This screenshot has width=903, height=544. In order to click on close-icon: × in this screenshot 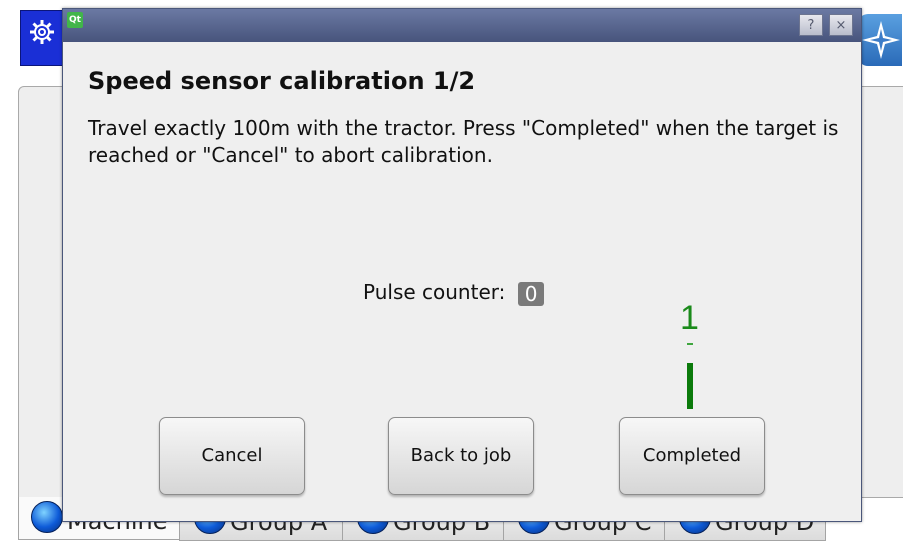, I will do `click(841, 25)`.